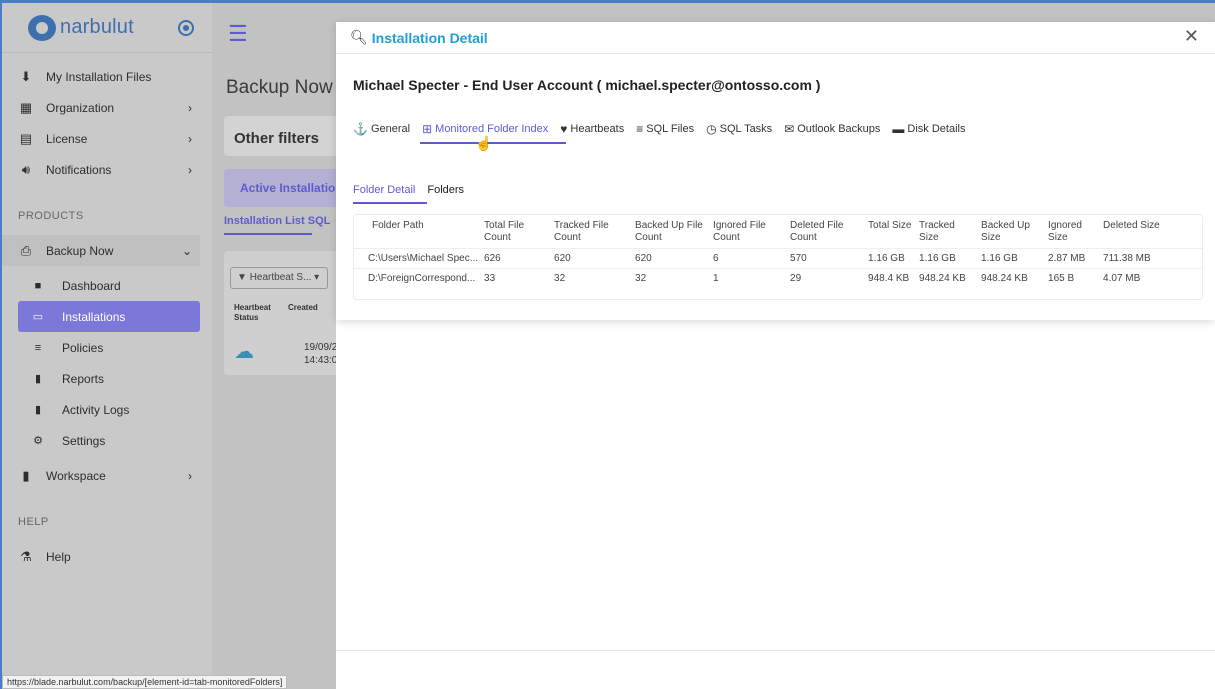  I want to click on tab-underline, so click(268, 234).